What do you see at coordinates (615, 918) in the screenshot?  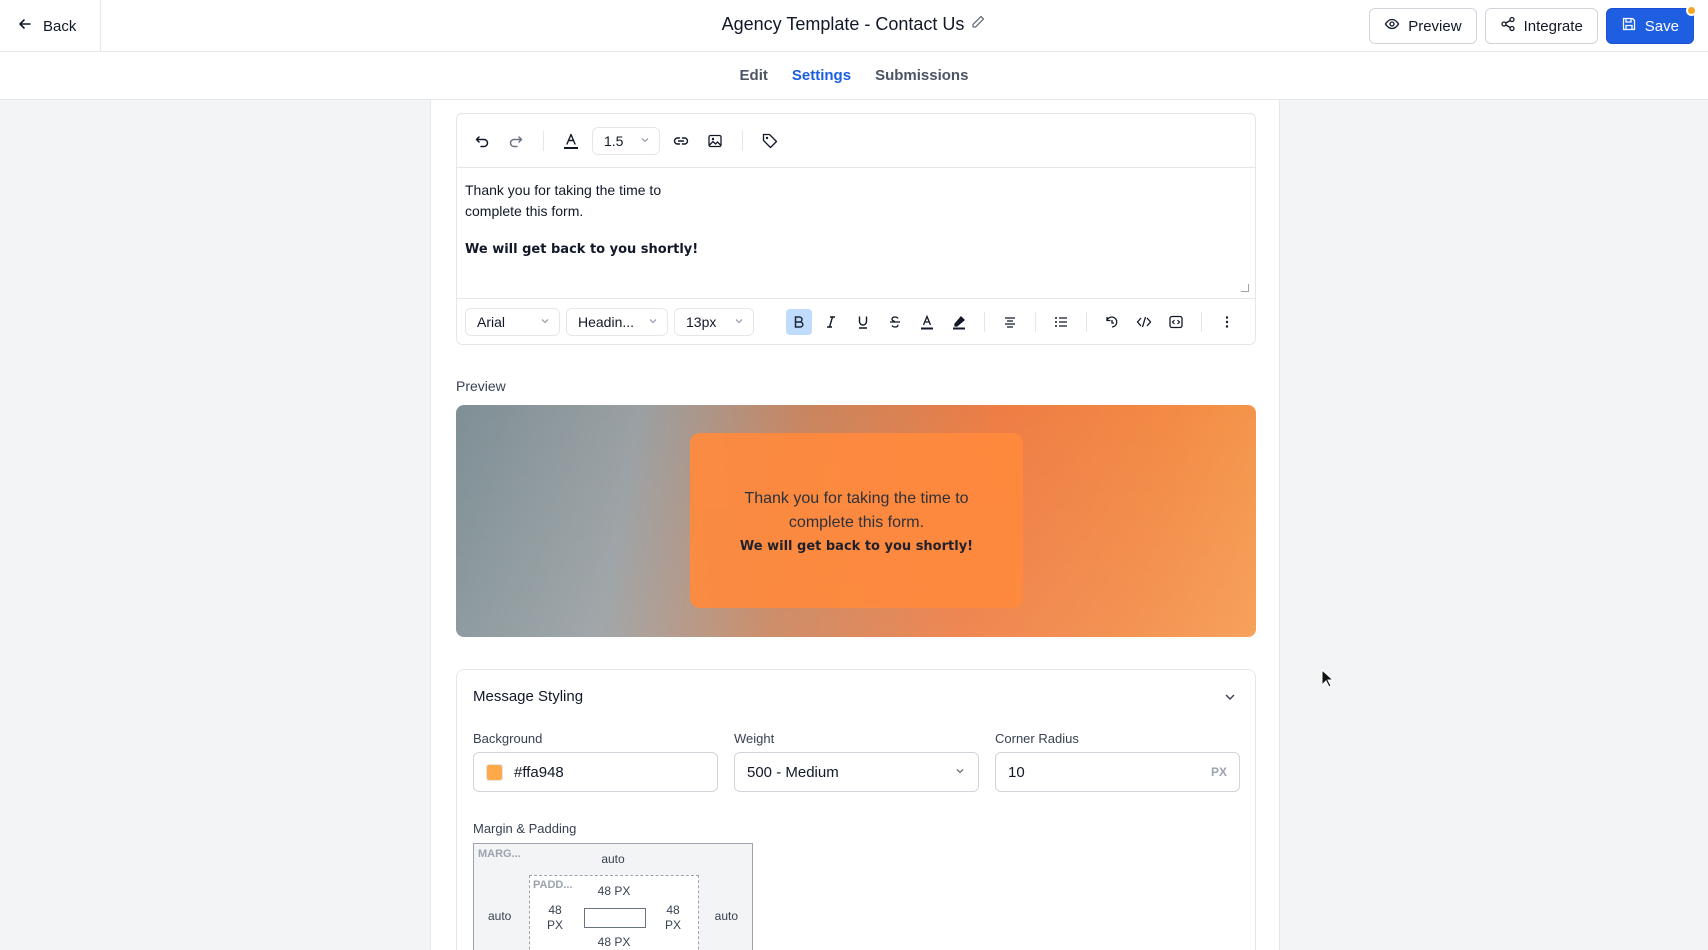 I see `content-box` at bounding box center [615, 918].